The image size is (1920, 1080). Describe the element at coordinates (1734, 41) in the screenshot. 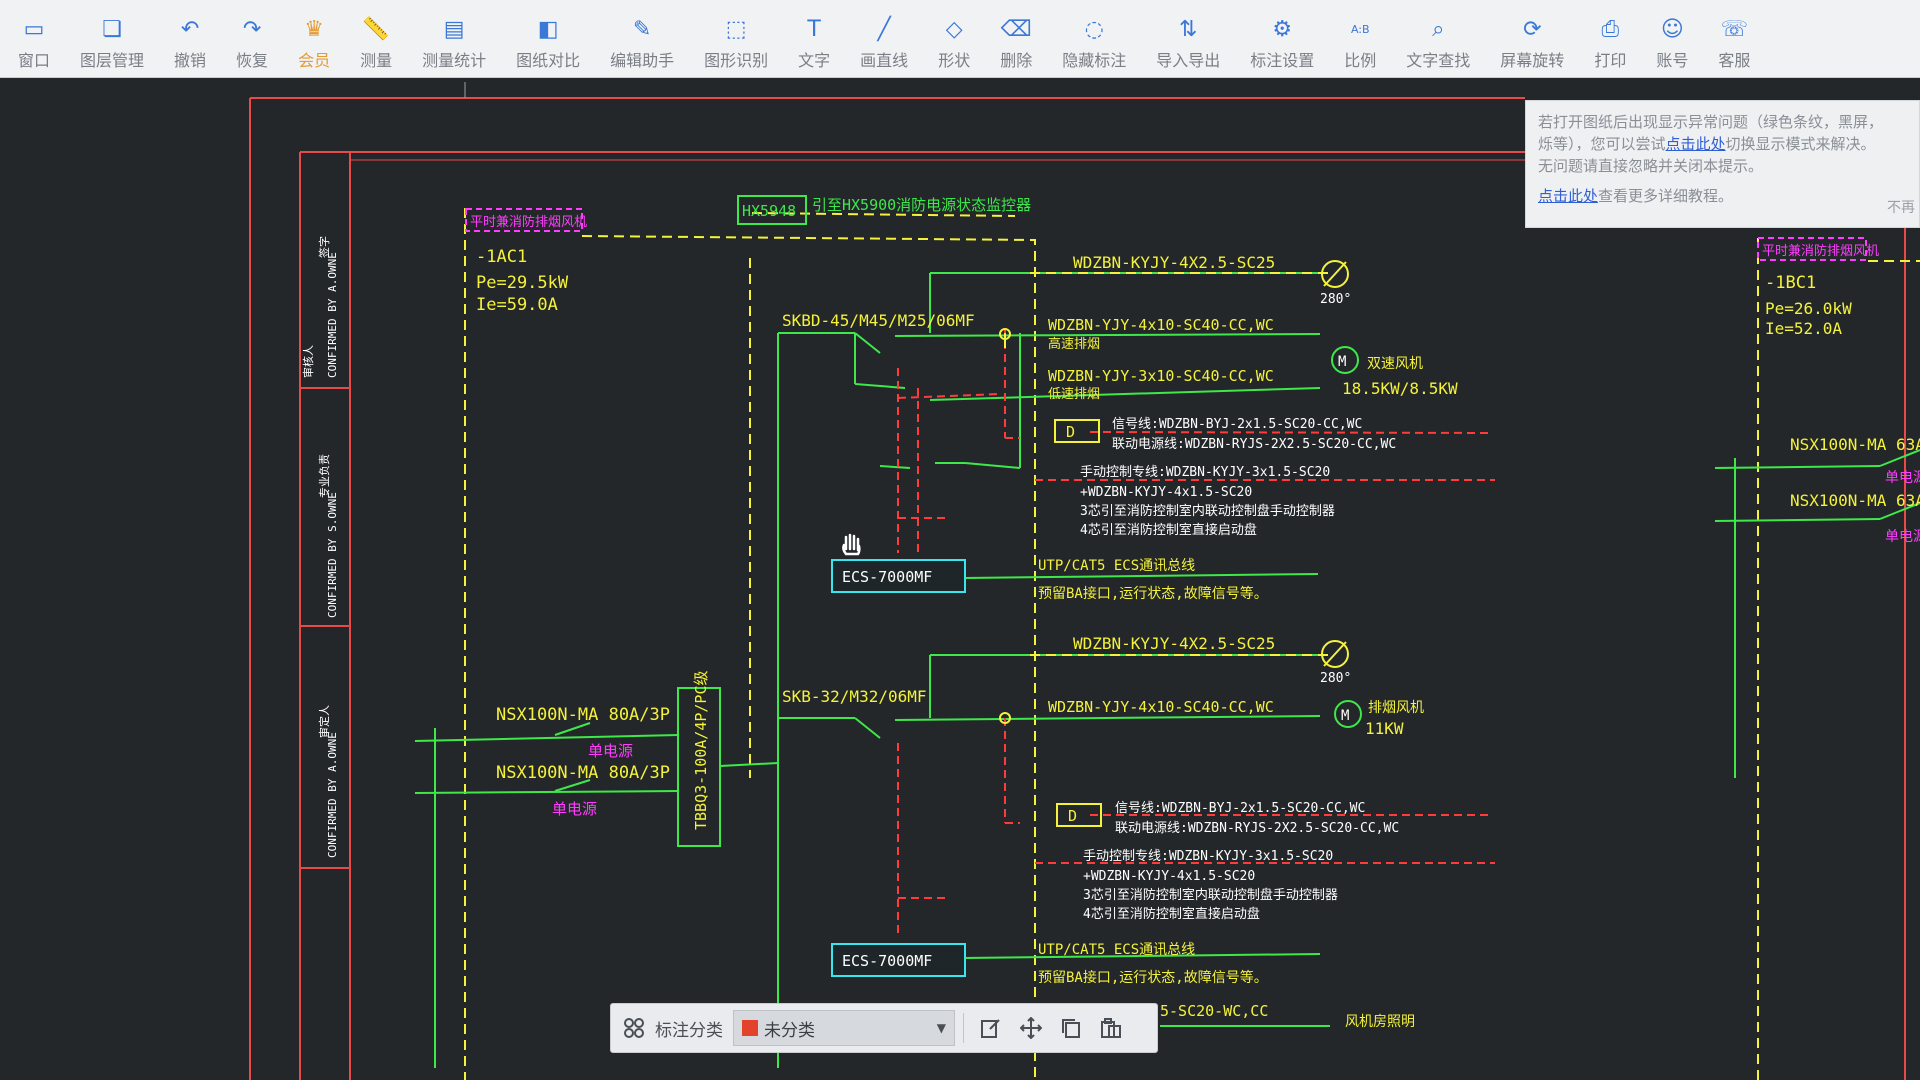

I see `toolbar-button-support: ☏ 客服` at that location.